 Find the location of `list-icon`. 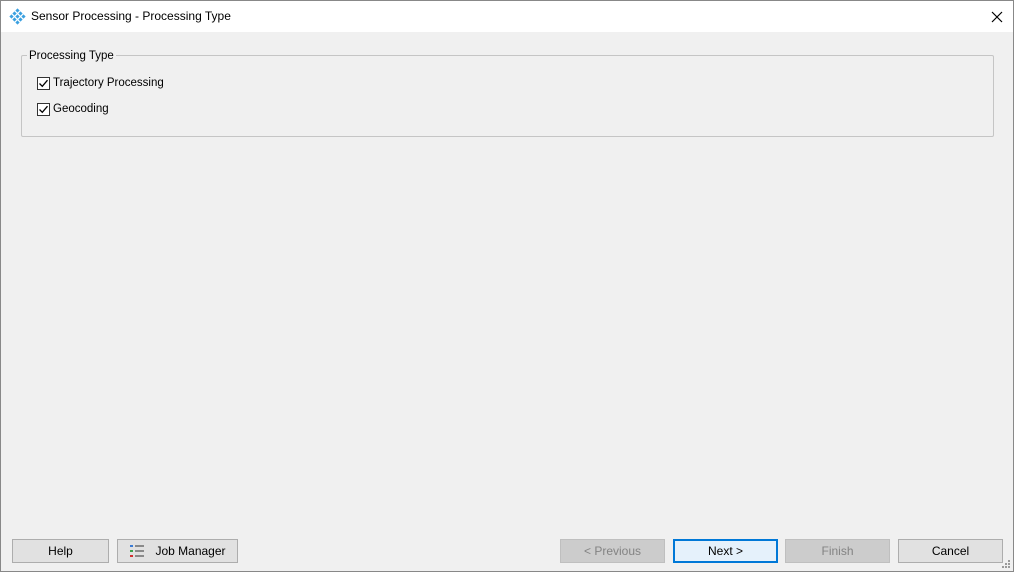

list-icon is located at coordinates (137, 551).